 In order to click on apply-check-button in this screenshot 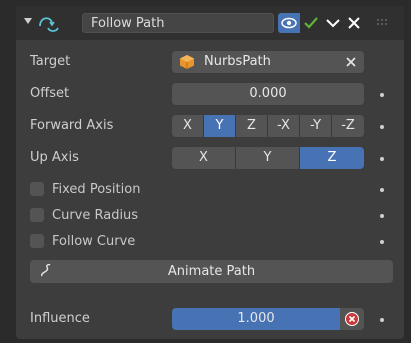, I will do `click(311, 23)`.